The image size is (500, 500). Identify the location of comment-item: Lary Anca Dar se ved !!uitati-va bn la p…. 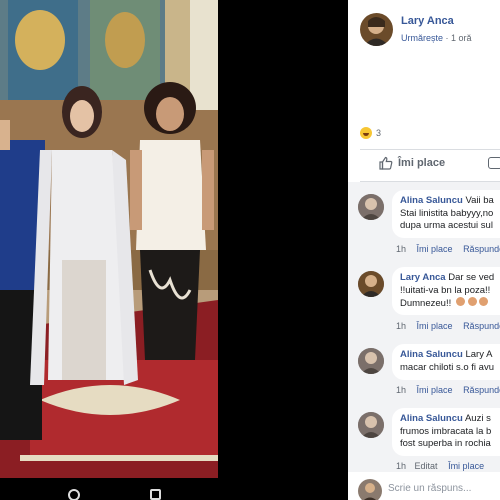
(424, 301).